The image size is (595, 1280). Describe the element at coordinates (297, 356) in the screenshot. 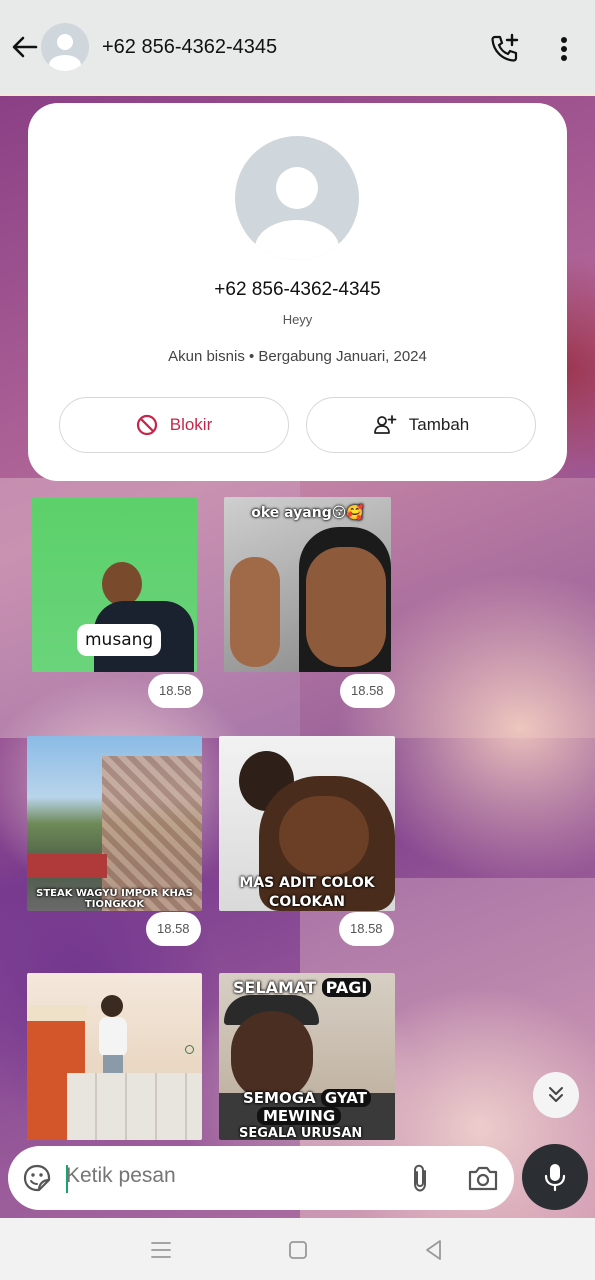

I see `profile-meta: Akun bisnis • Bergabung Januari, 2024` at that location.